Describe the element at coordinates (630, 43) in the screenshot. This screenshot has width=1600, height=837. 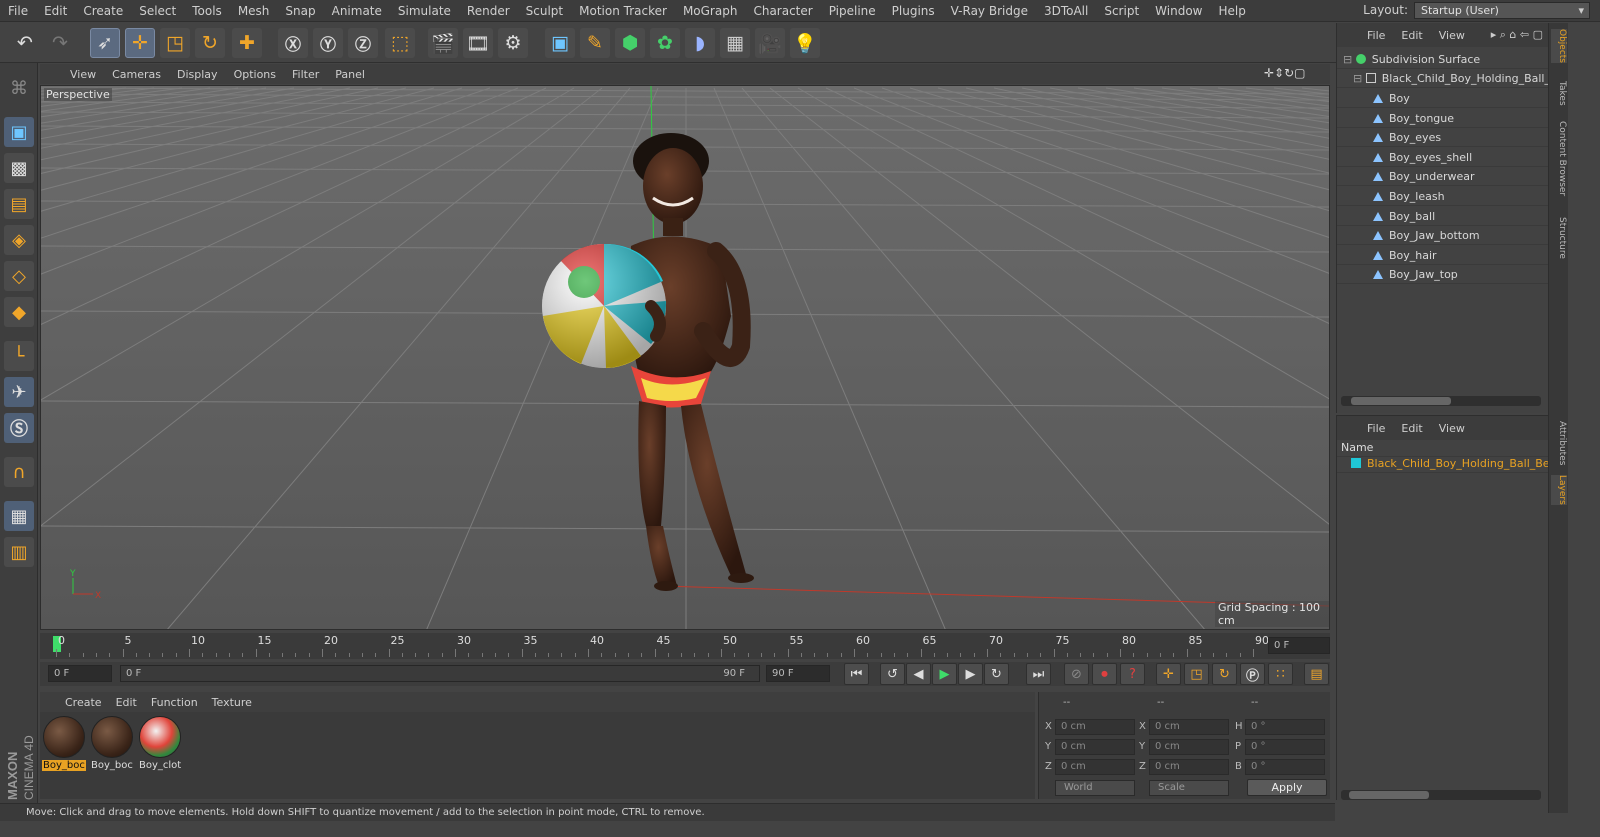
I see `subdivision-surface-icon: ⬢` at that location.